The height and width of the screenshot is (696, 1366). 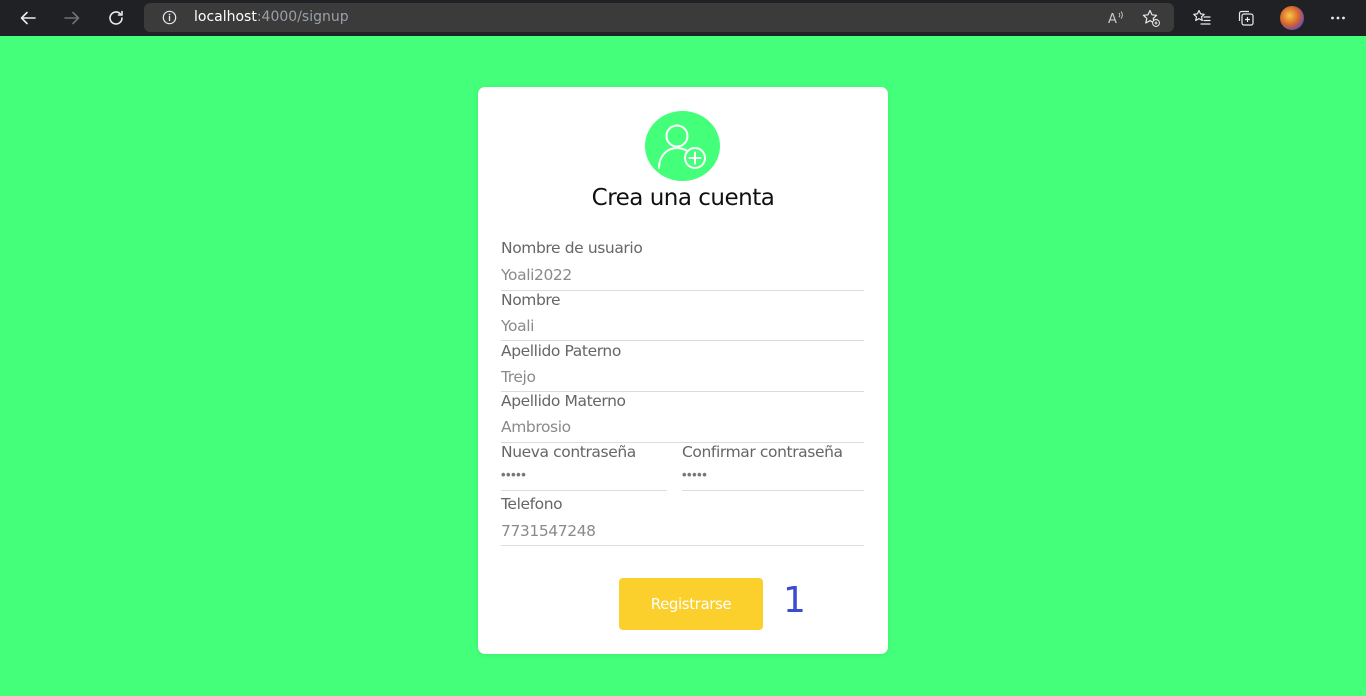 What do you see at coordinates (548, 531) in the screenshot?
I see `telefono-input: 7731547248` at bounding box center [548, 531].